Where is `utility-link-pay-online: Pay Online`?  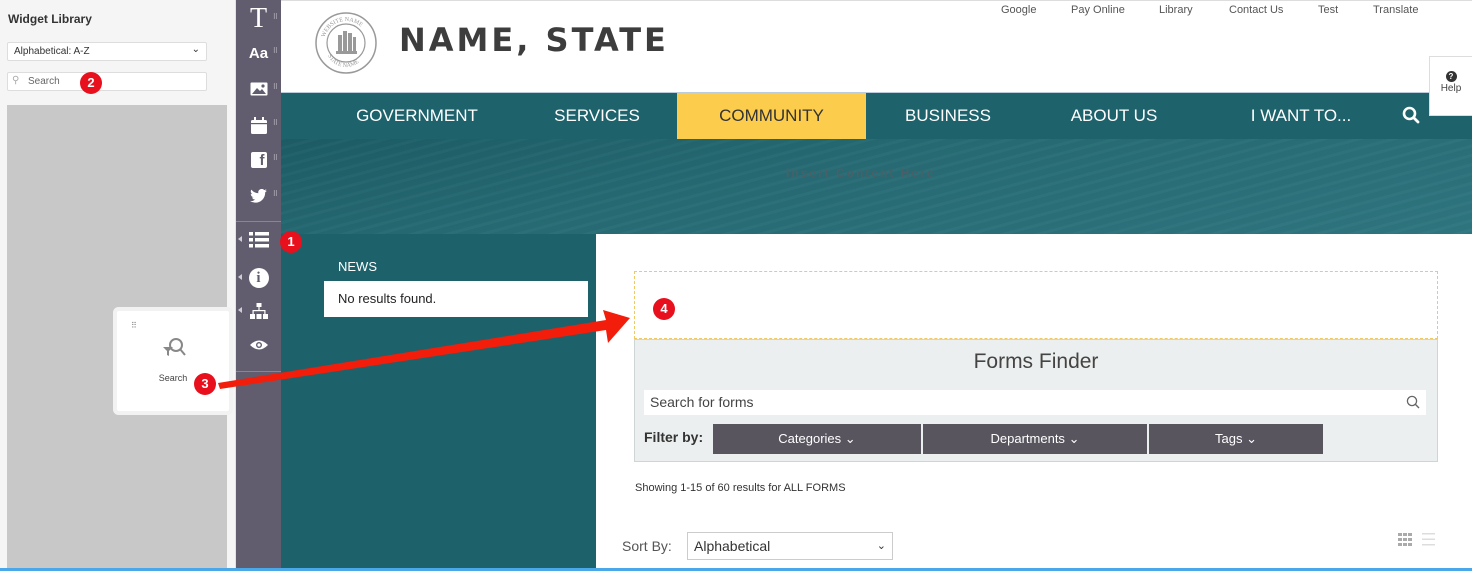 utility-link-pay-online: Pay Online is located at coordinates (1098, 10).